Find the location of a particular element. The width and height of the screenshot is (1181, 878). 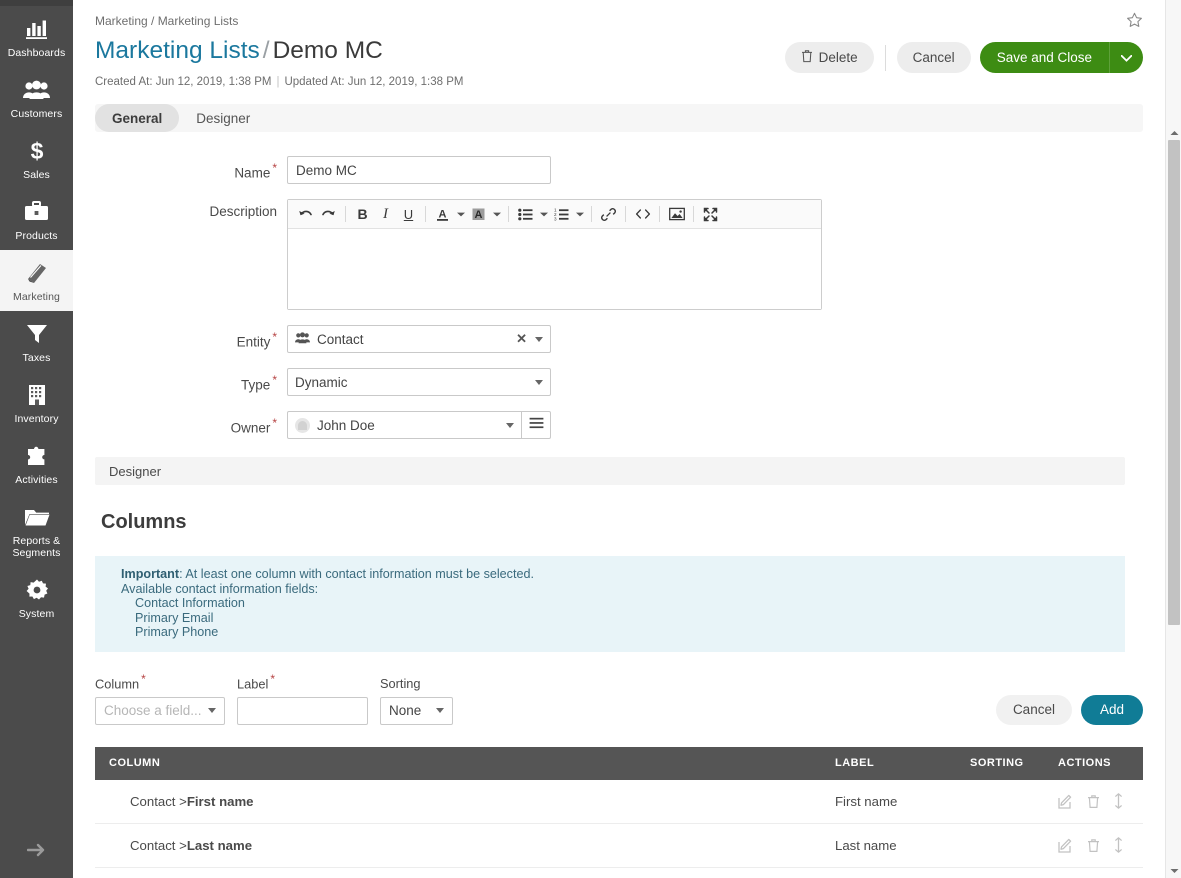

sidebar-item-label: Sales is located at coordinates (36, 175).